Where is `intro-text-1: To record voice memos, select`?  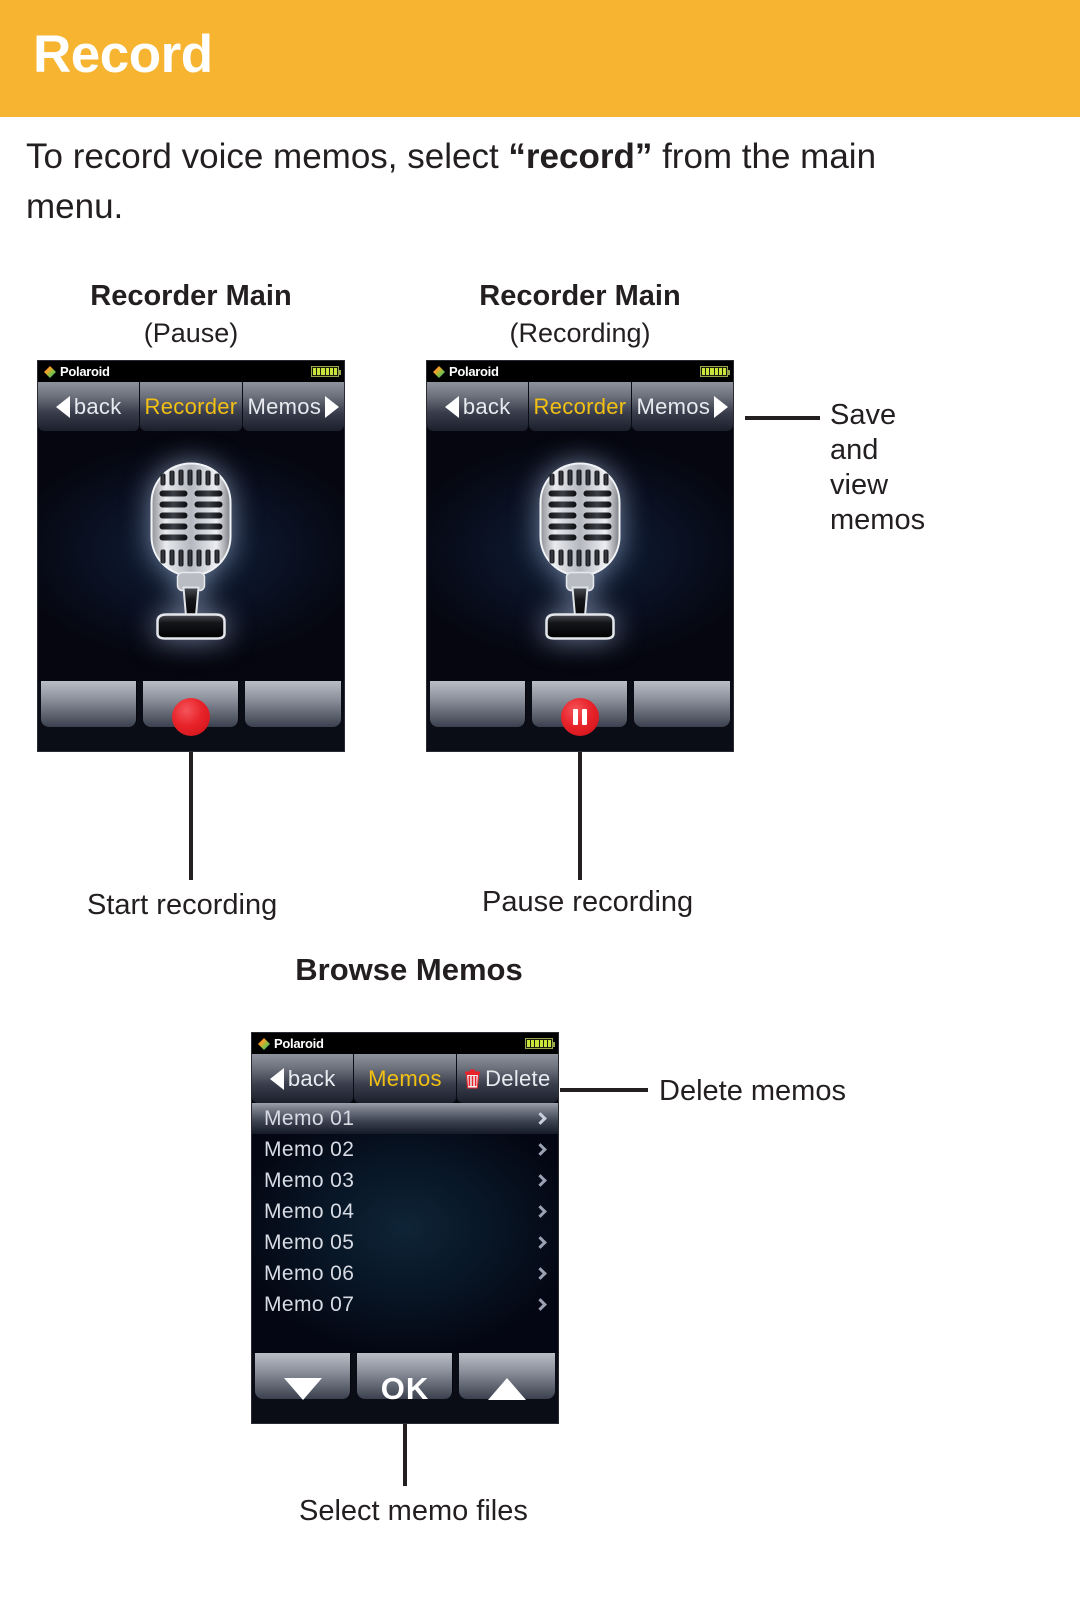
intro-text-1: To record voice memos, select is located at coordinates (267, 156).